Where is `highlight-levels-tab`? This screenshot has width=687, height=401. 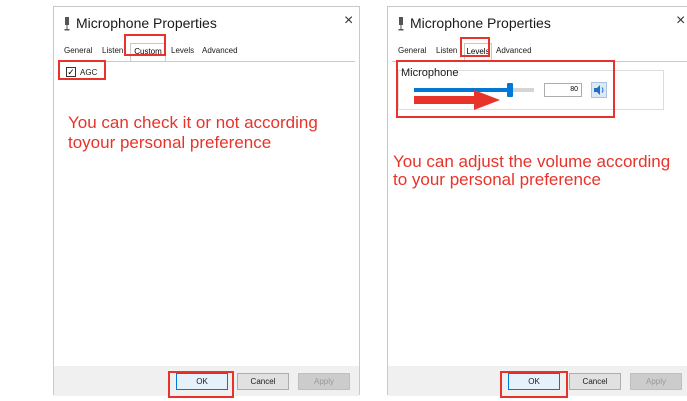
highlight-levels-tab is located at coordinates (475, 47).